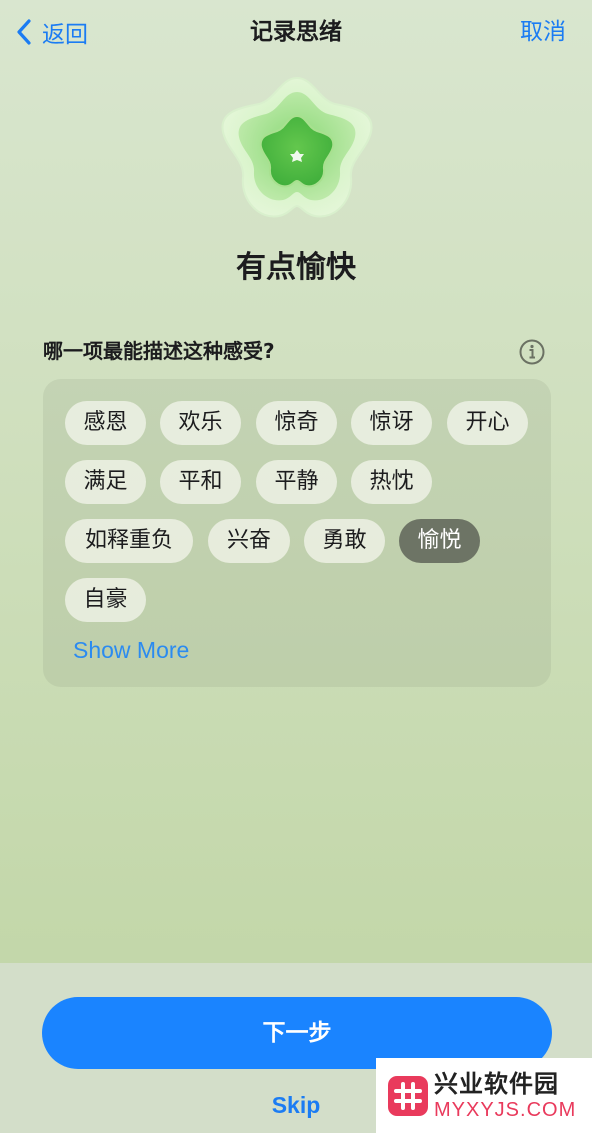 The image size is (592, 1133). Describe the element at coordinates (131, 650) in the screenshot. I see `show-more-link: Show More` at that location.